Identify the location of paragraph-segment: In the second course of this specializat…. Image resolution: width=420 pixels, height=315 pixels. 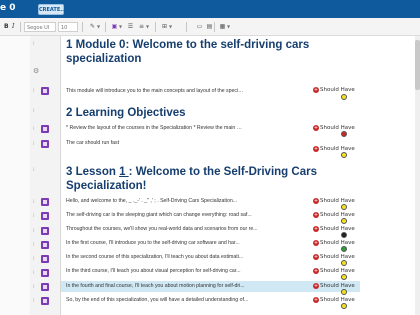
(186, 257).